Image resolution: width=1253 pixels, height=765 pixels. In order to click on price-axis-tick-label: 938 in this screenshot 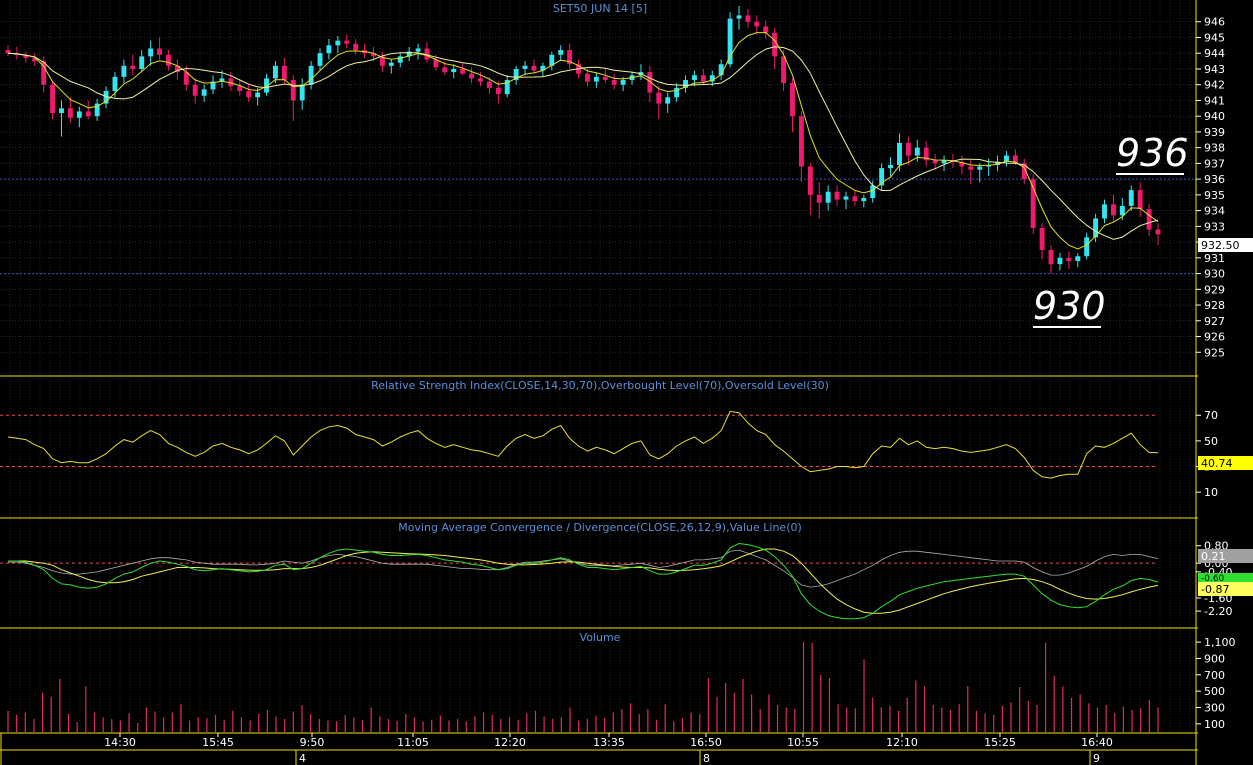, I will do `click(1214, 148)`.